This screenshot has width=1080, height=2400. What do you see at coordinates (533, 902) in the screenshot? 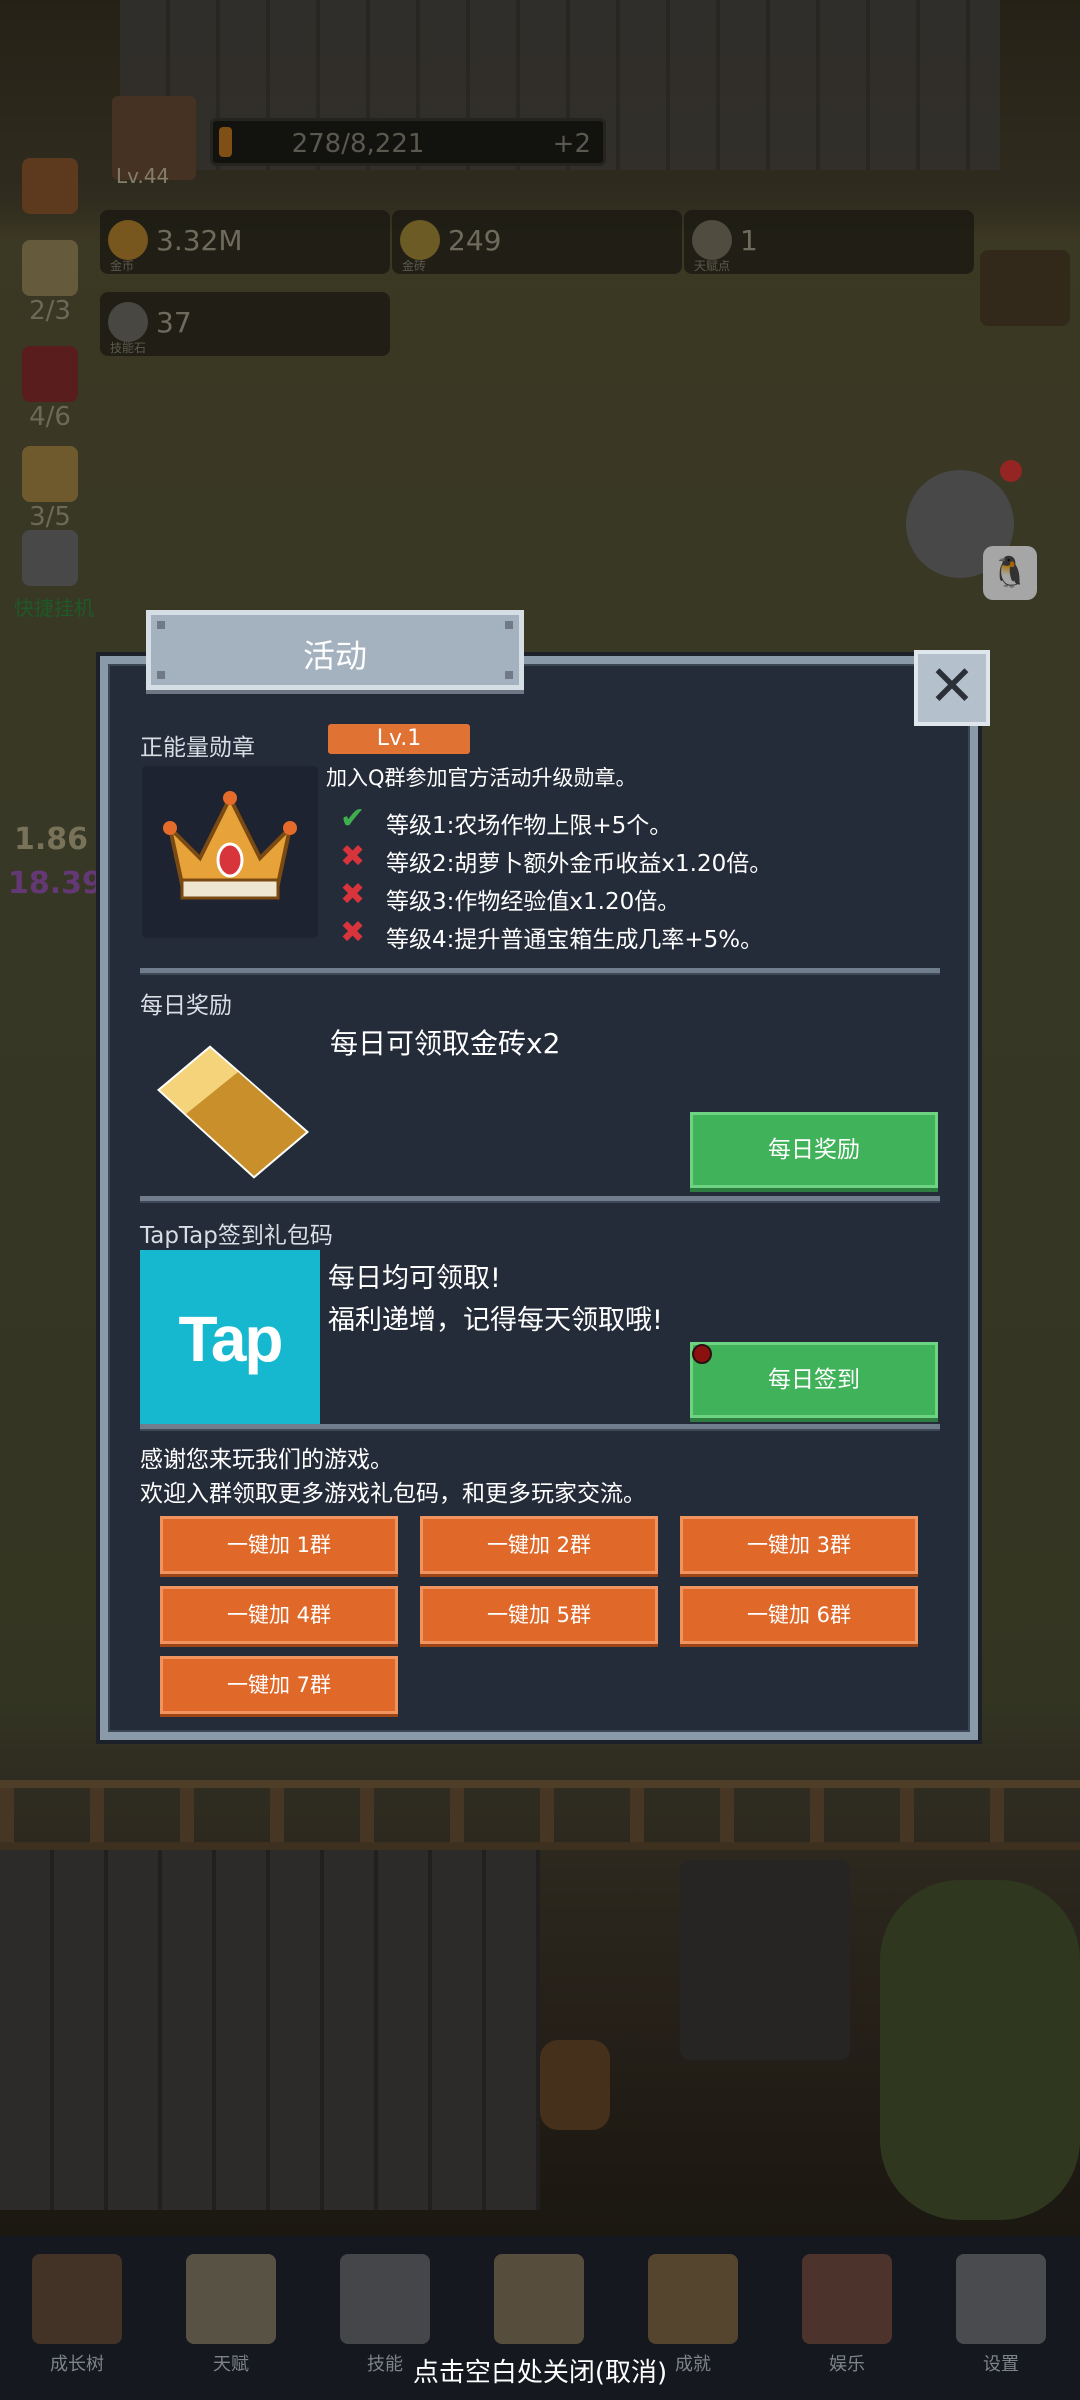
I see `medal-level-3-text: 等级3:作物经验值x1.20倍。` at bounding box center [533, 902].